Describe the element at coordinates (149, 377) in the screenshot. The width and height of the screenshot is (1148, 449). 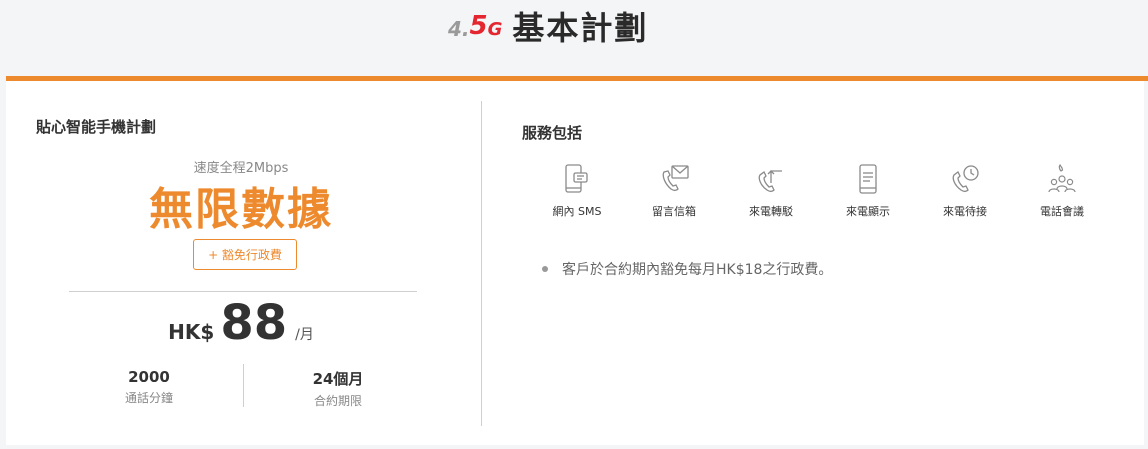
I see `stat-value: 2000` at that location.